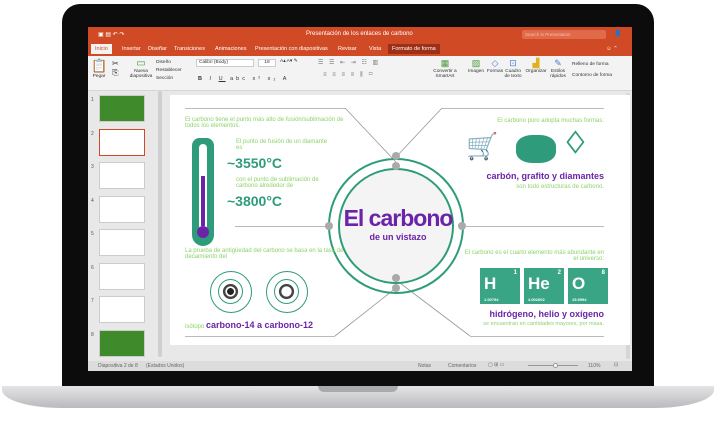 The image size is (716, 423). I want to click on tab-vista: Vista, so click(375, 49).